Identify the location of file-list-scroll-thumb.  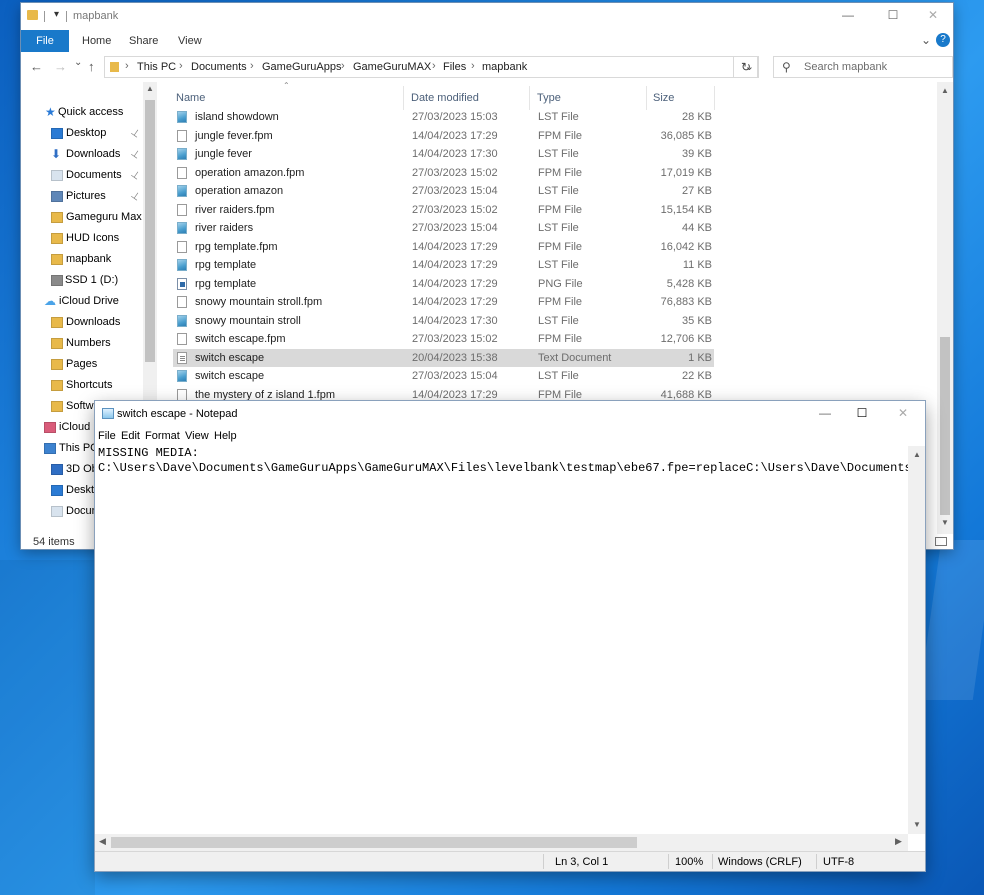
(945, 426).